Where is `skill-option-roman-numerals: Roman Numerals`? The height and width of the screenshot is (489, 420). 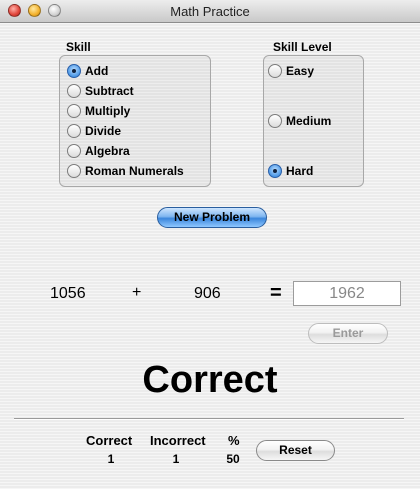 skill-option-roman-numerals: Roman Numerals is located at coordinates (125, 171).